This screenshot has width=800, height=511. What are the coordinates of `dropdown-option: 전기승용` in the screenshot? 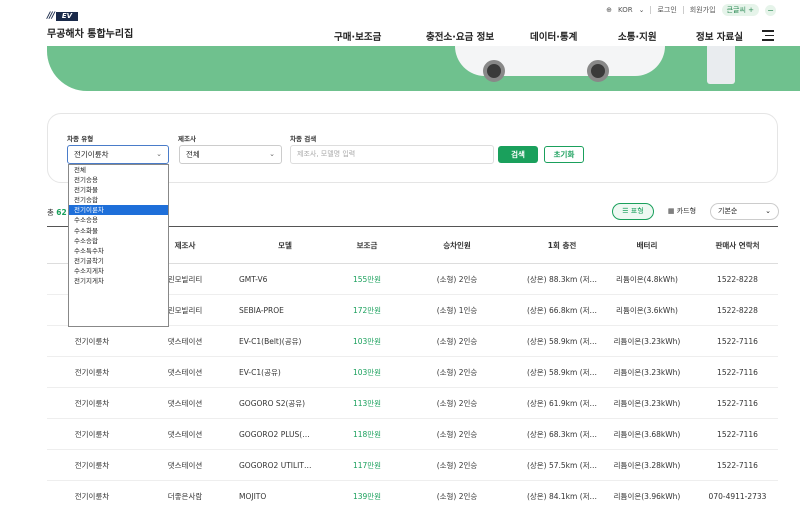 It's located at (118, 180).